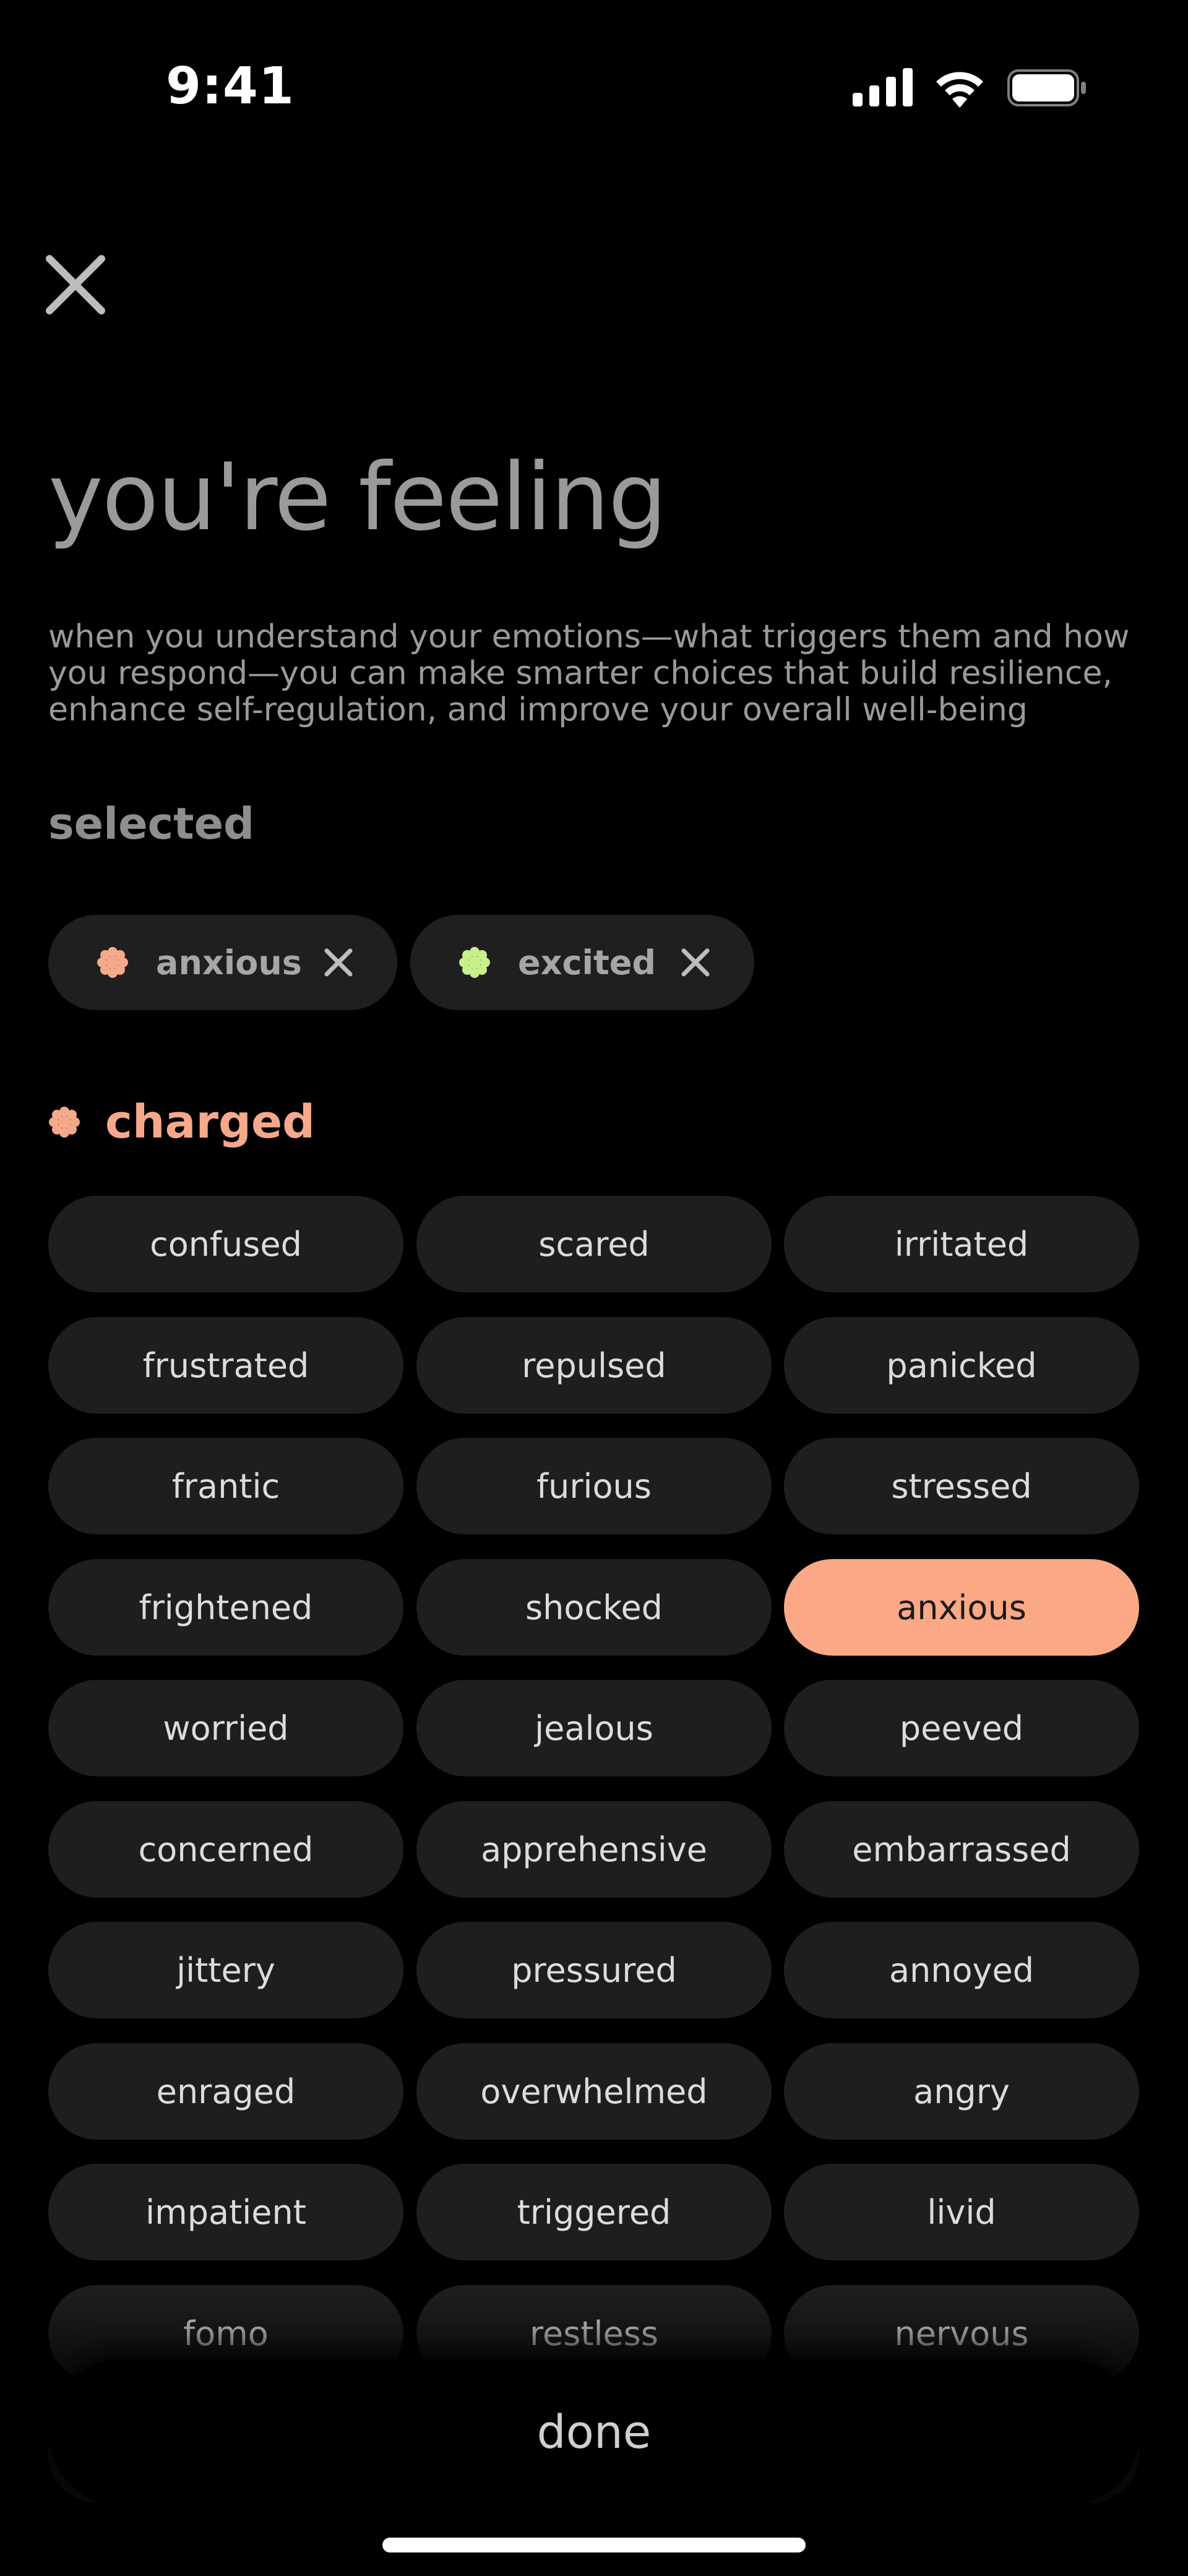 The width and height of the screenshot is (1188, 2576). What do you see at coordinates (151, 823) in the screenshot?
I see `selected-heading: selected` at bounding box center [151, 823].